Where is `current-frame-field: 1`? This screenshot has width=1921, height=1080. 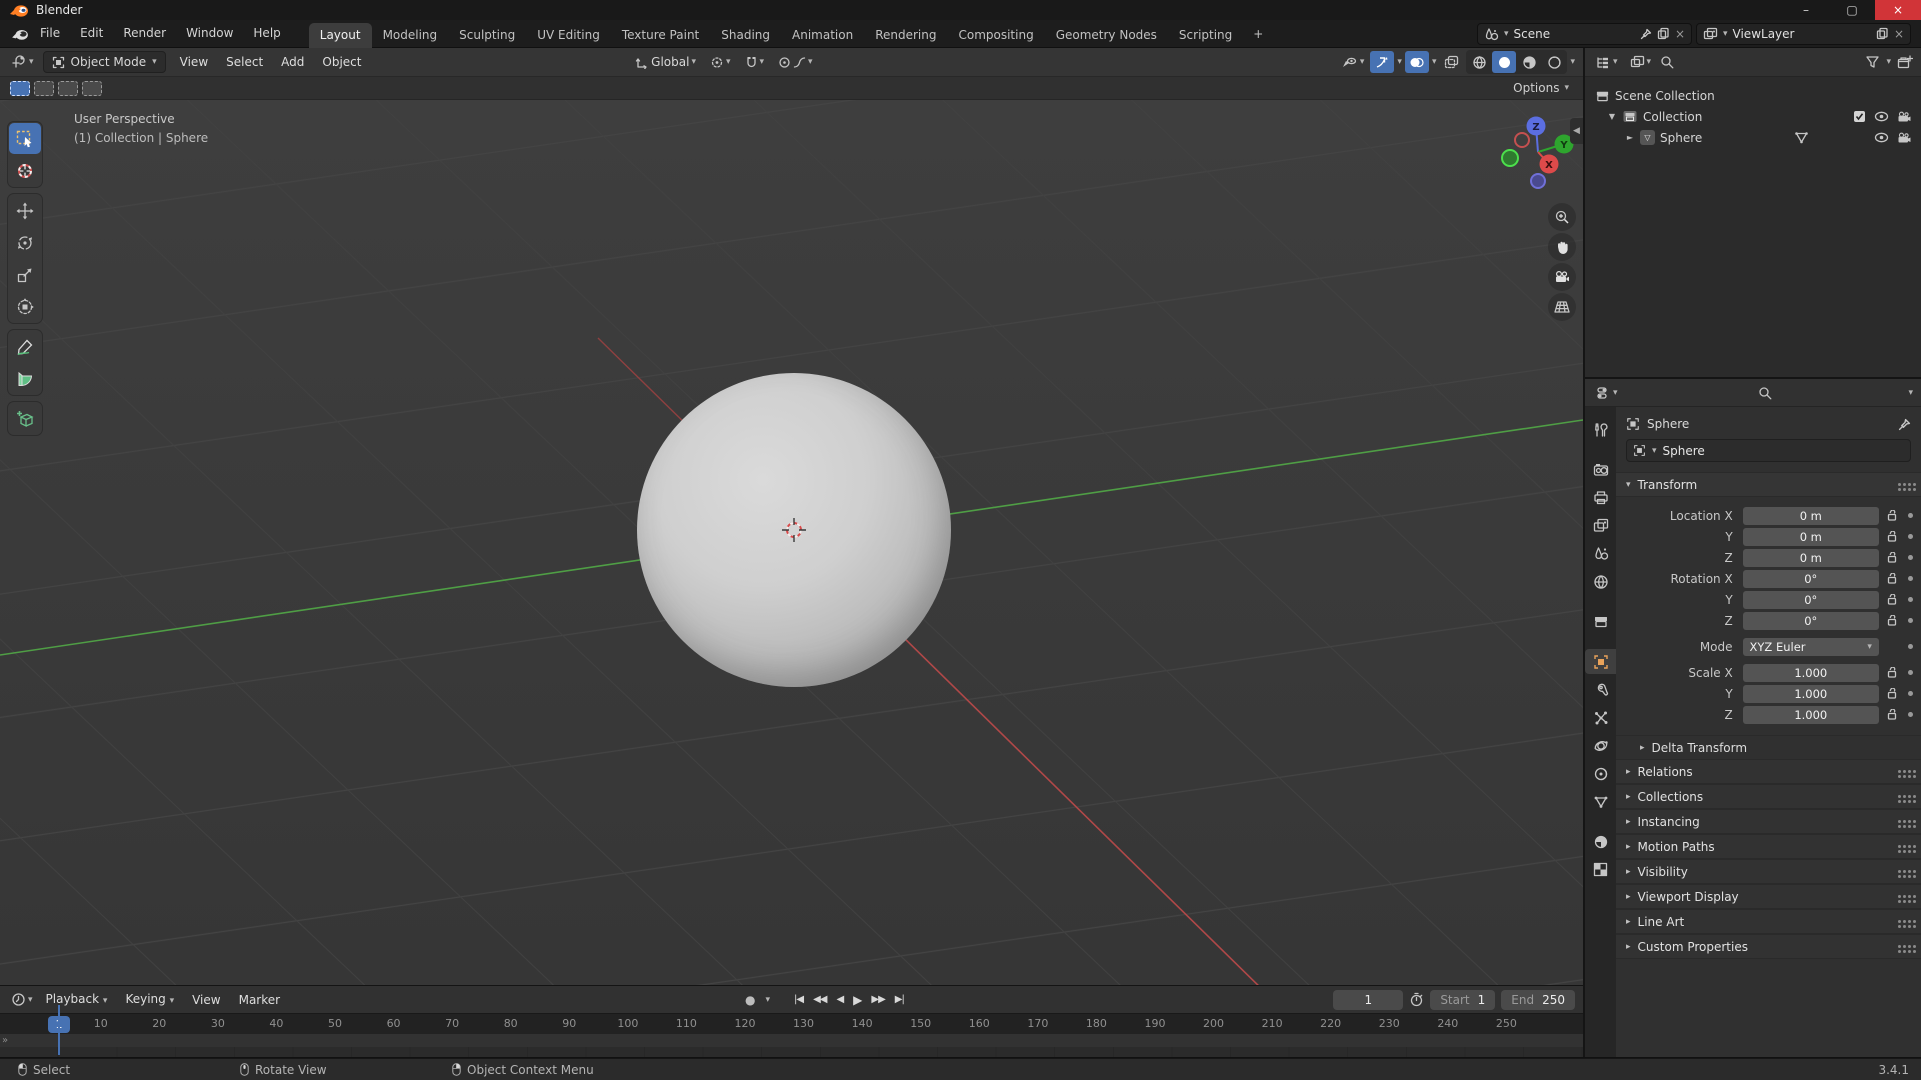
current-frame-field: 1 is located at coordinates (1368, 999).